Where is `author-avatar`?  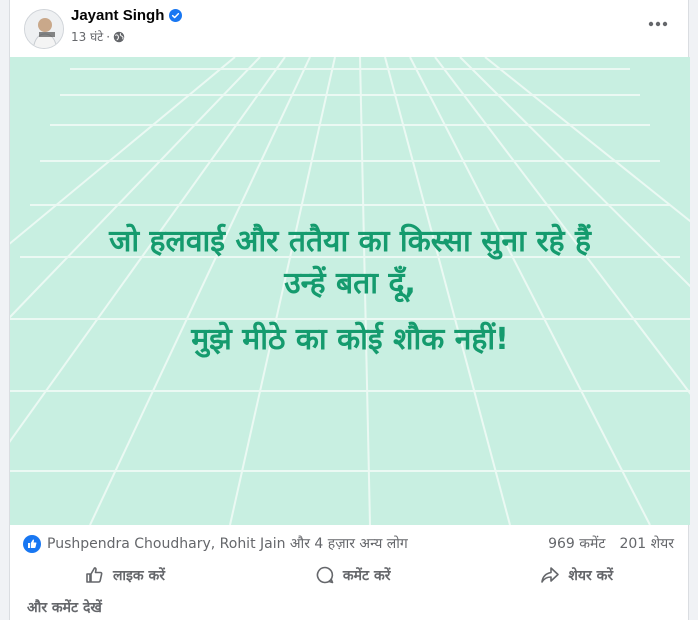
author-avatar is located at coordinates (44, 29).